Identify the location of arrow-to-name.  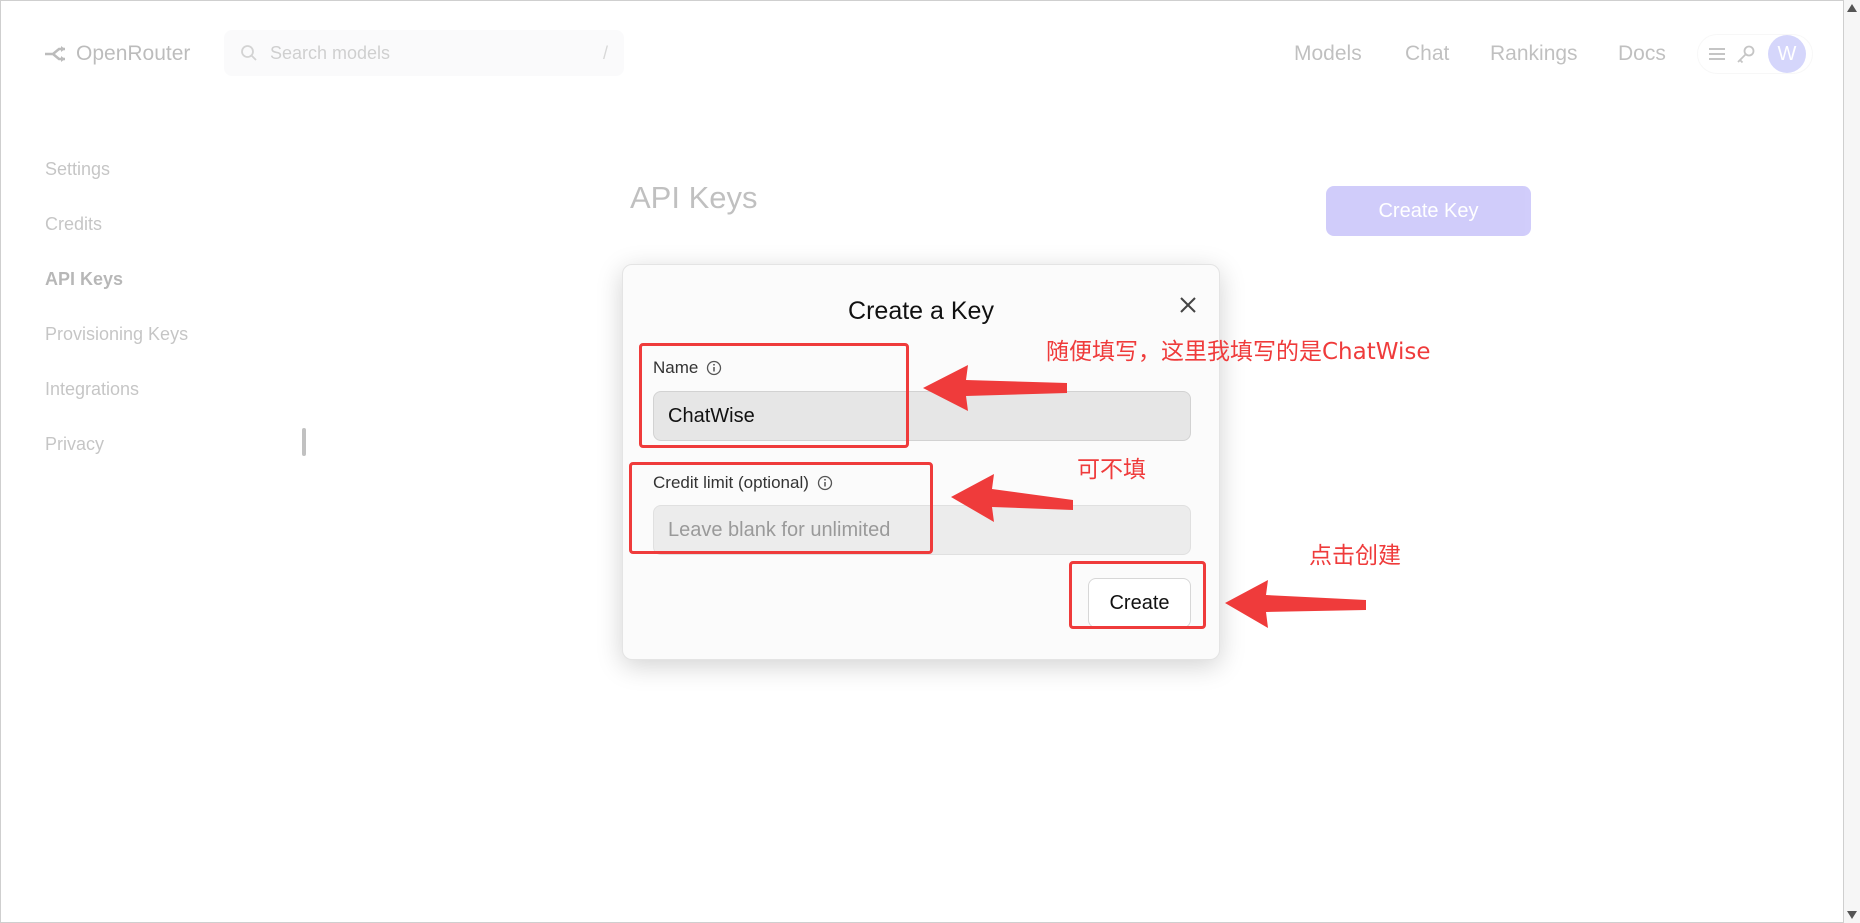
(995, 388).